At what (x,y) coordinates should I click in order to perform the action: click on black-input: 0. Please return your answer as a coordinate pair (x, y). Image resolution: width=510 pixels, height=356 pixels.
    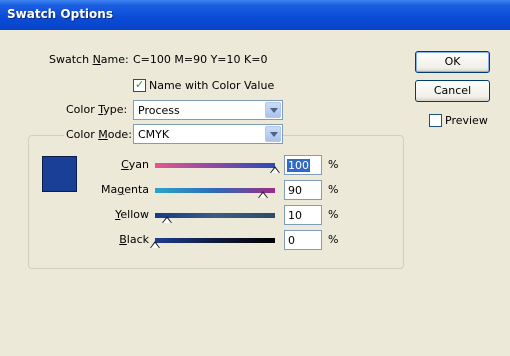
    Looking at the image, I should click on (303, 240).